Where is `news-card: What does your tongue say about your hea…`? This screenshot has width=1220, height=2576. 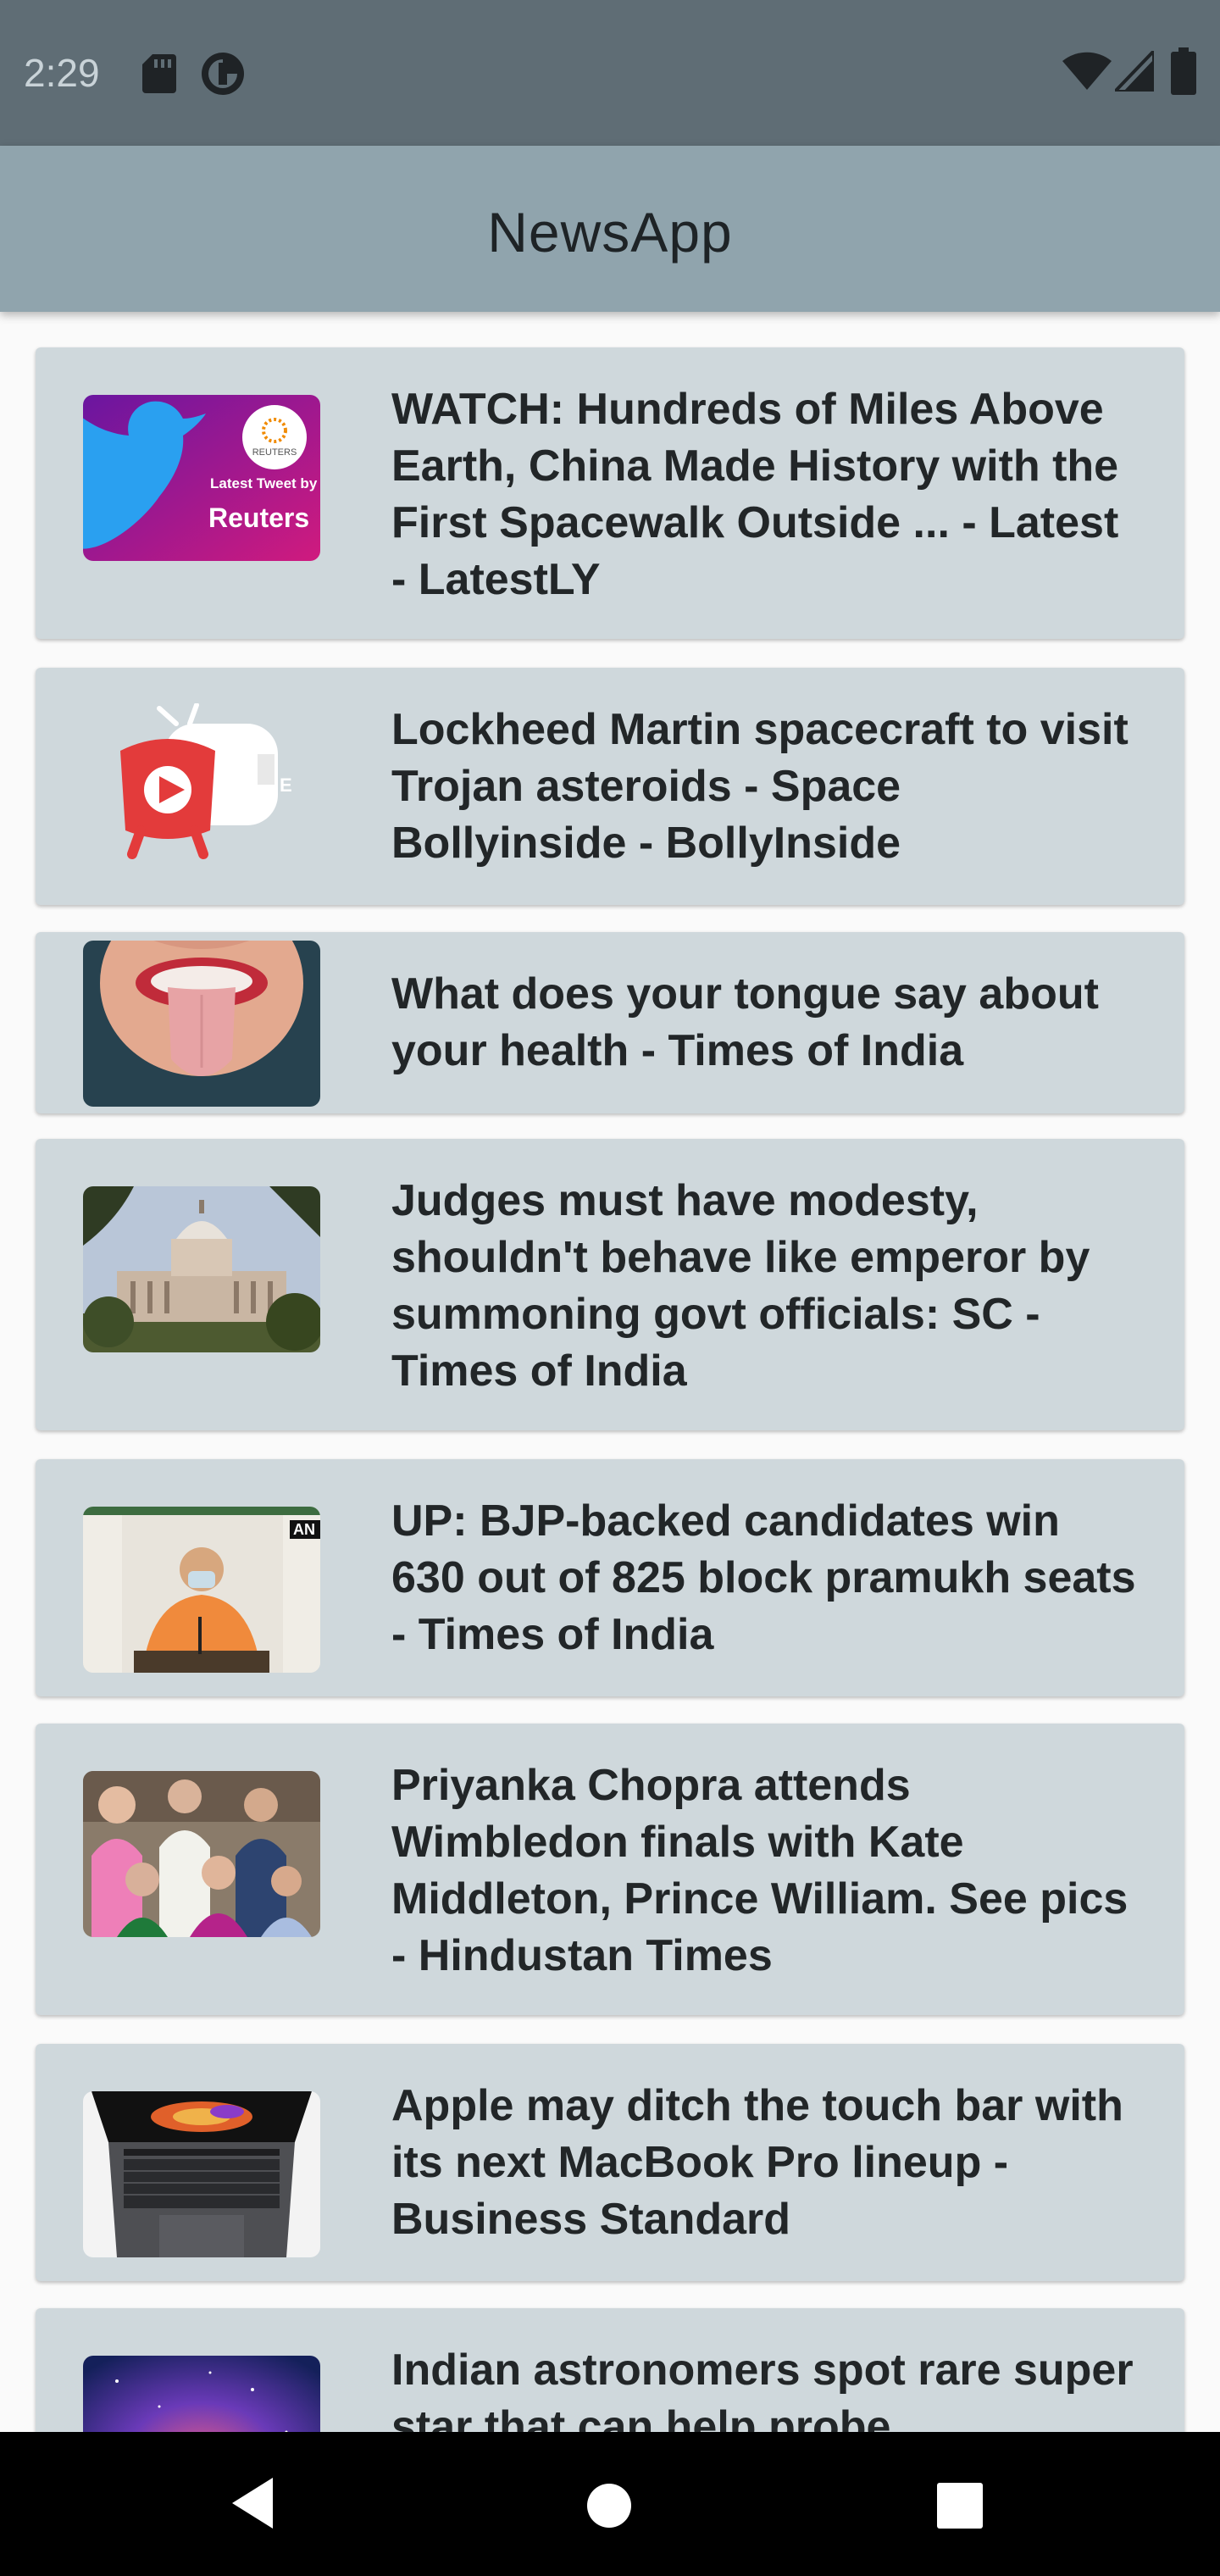 news-card: What does your tongue say about your hea… is located at coordinates (610, 1022).